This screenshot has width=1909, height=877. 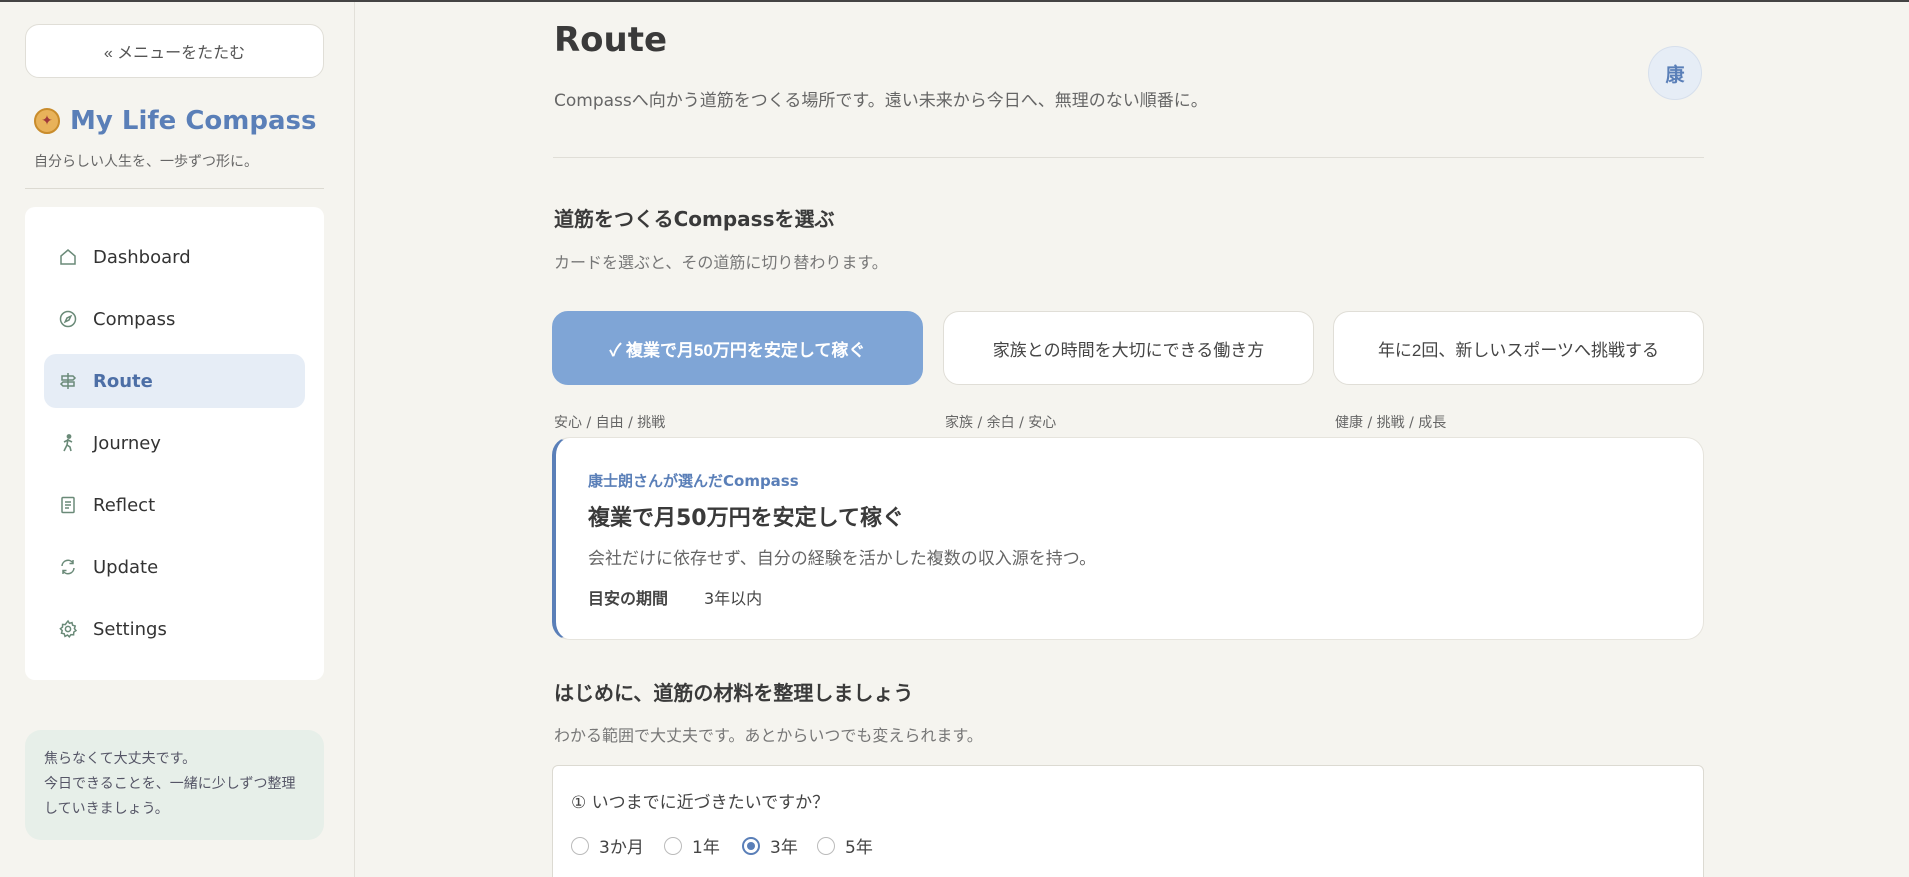 What do you see at coordinates (174, 629) in the screenshot?
I see `sidebar-item-settings: Settings` at bounding box center [174, 629].